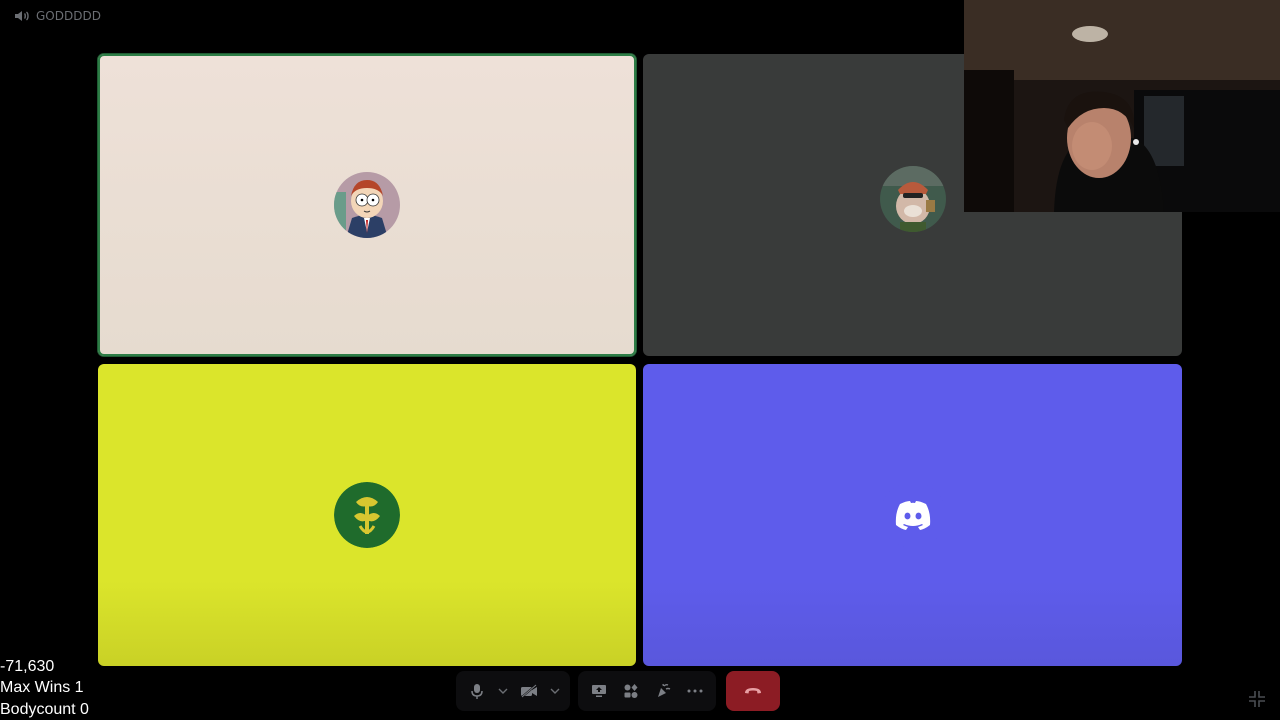 The image size is (1280, 720). Describe the element at coordinates (44, 709) in the screenshot. I see `bodycount-text: Bodycount 0` at that location.